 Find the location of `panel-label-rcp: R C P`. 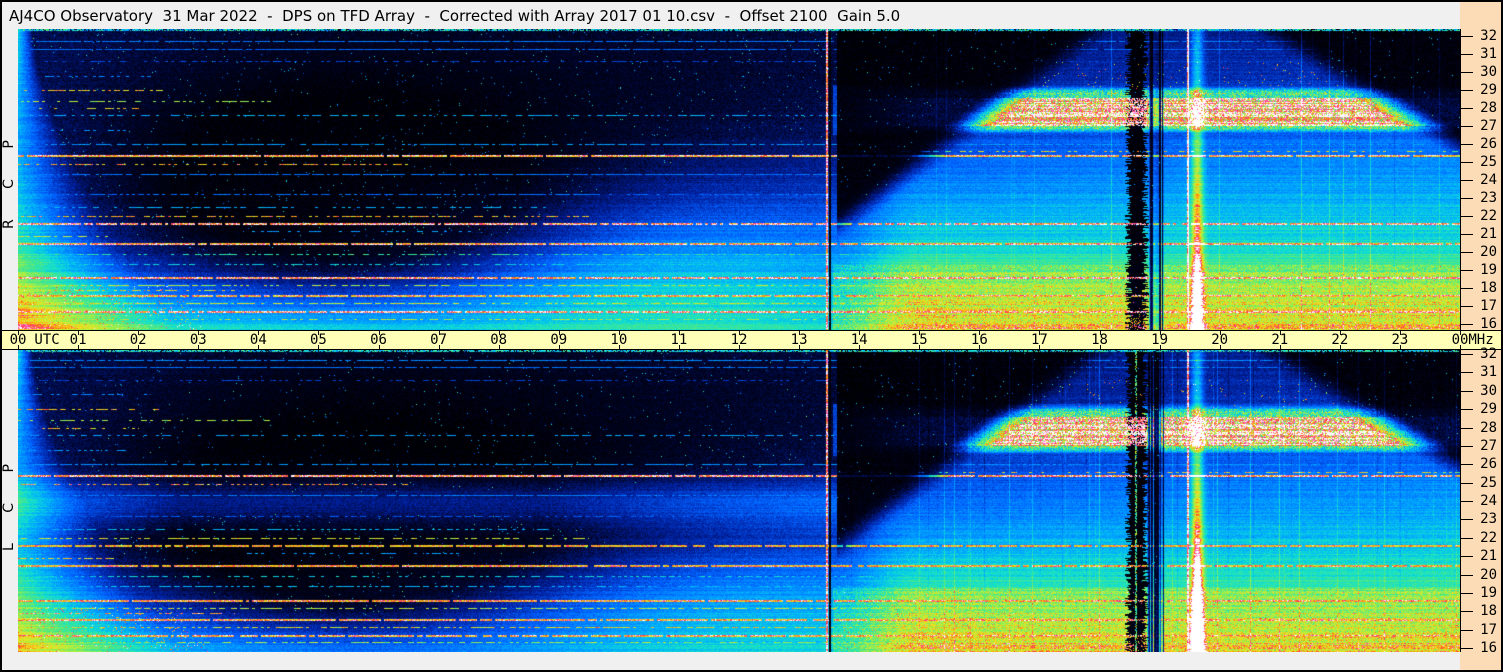

panel-label-rcp: R C P is located at coordinates (9, 178).